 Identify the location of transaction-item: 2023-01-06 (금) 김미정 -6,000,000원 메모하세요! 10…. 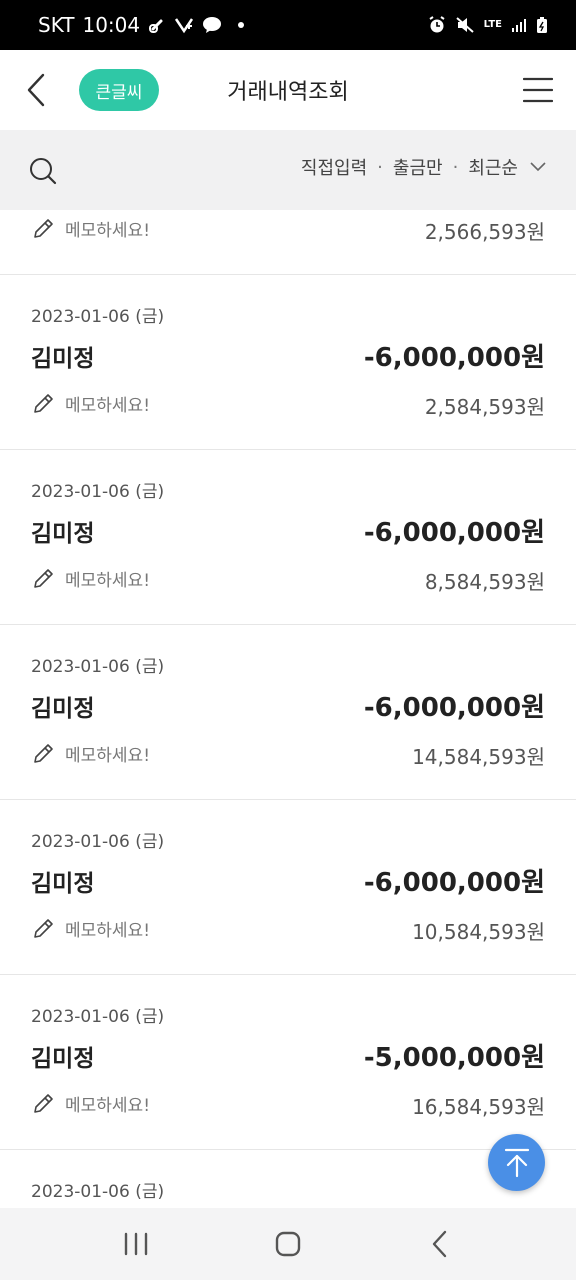
(288, 887).